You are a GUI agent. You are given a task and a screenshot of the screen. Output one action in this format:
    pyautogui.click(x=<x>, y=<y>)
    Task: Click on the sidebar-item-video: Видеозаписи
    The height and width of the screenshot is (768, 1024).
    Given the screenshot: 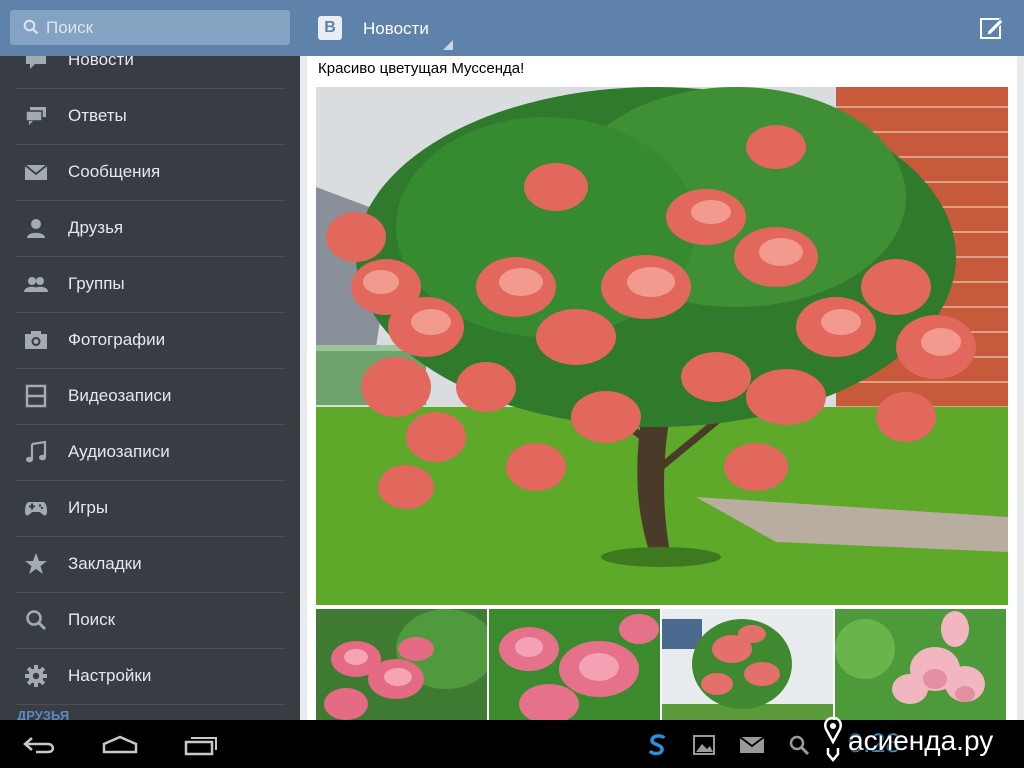 What is the action you would take?
    pyautogui.click(x=150, y=396)
    